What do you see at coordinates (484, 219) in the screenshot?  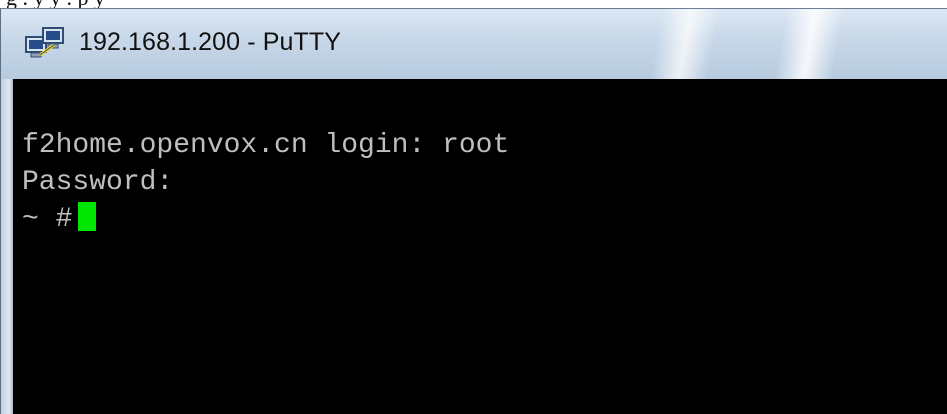 I see `terminal-prompt-line: ~ #` at bounding box center [484, 219].